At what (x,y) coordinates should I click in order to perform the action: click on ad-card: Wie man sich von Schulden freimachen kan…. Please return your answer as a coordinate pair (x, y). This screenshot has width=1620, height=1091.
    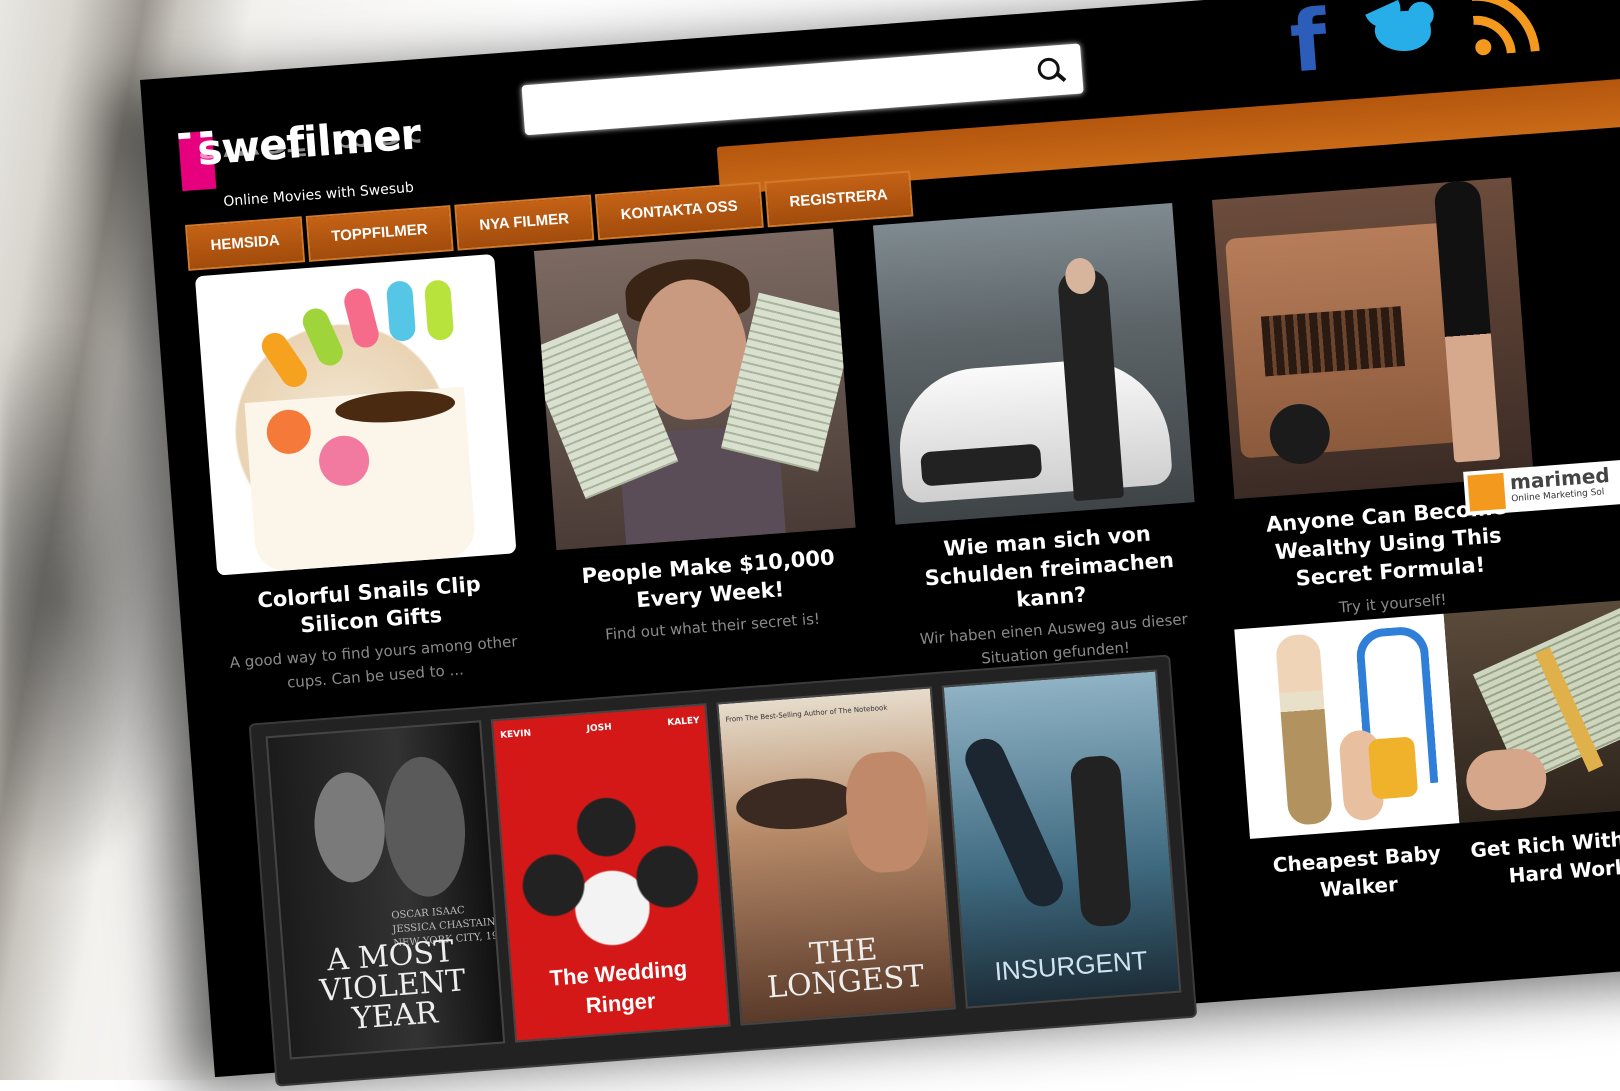
    Looking at the image, I should click on (1039, 439).